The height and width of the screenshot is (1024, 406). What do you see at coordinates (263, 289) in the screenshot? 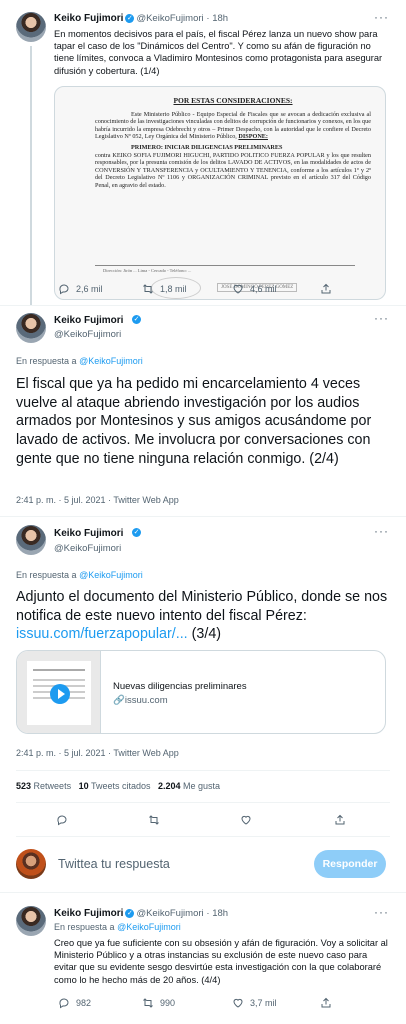
I see `like-count: 4,6 mil` at bounding box center [263, 289].